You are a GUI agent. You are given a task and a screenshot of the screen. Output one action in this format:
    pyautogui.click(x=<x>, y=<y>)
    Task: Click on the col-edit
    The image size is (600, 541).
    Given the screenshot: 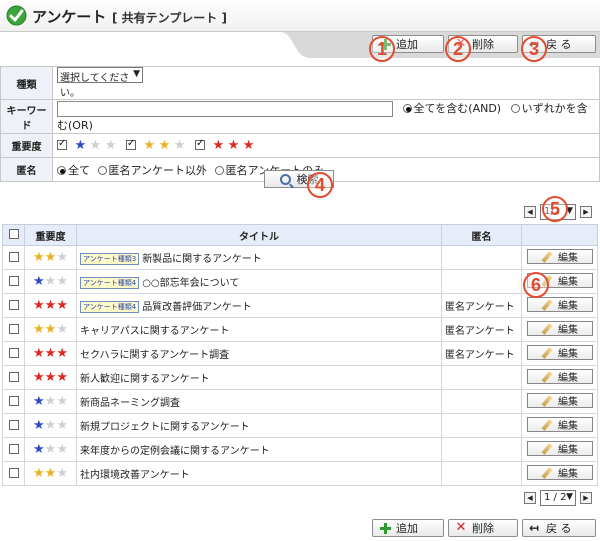 What is the action you would take?
    pyautogui.click(x=559, y=235)
    